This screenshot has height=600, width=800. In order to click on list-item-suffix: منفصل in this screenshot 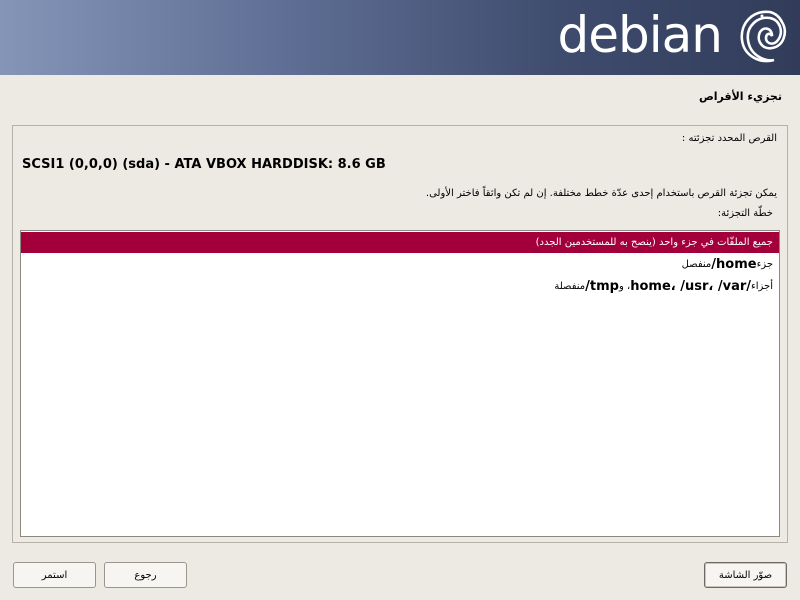, I will do `click(696, 264)`.